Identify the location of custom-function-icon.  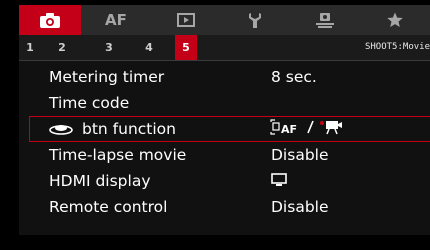
(325, 20).